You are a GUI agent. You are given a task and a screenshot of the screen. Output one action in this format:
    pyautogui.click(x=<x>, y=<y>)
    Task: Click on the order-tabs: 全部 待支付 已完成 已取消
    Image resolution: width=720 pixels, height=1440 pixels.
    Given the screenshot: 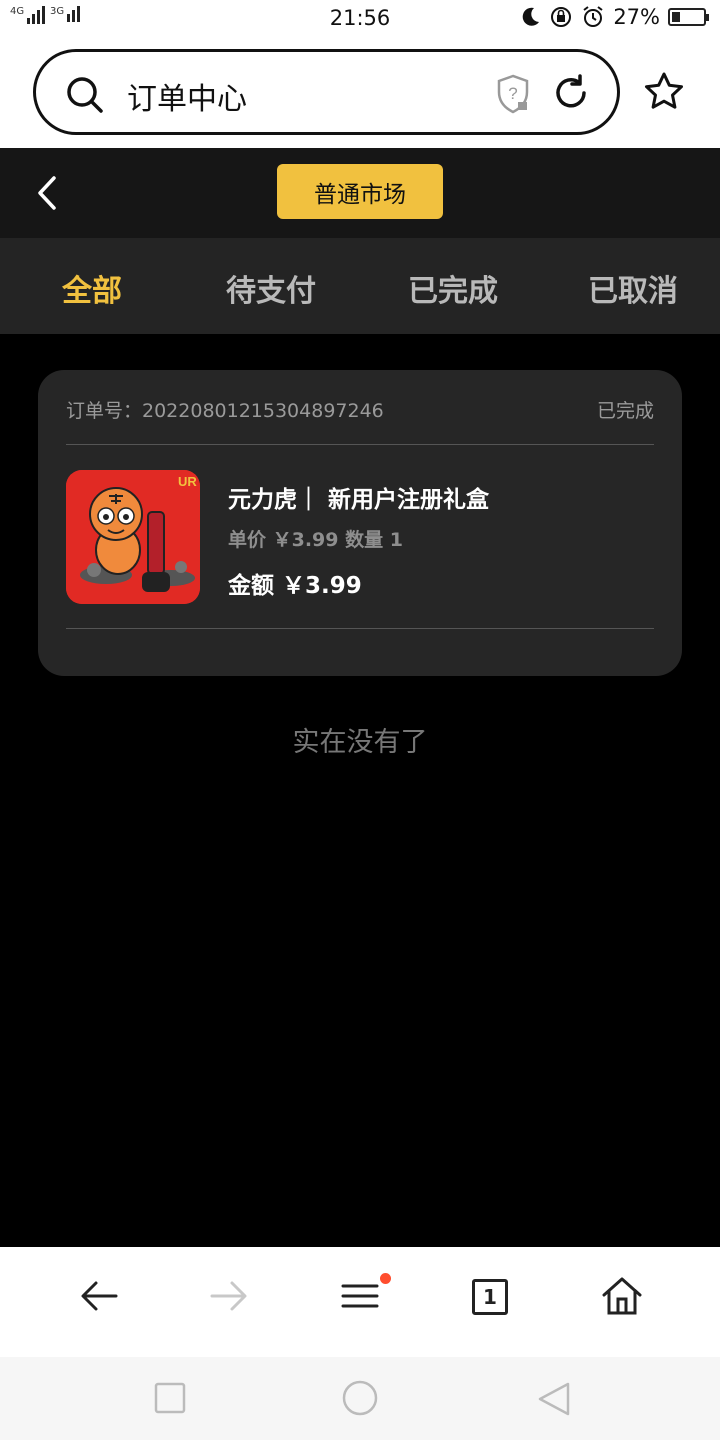 What is the action you would take?
    pyautogui.click(x=360, y=286)
    